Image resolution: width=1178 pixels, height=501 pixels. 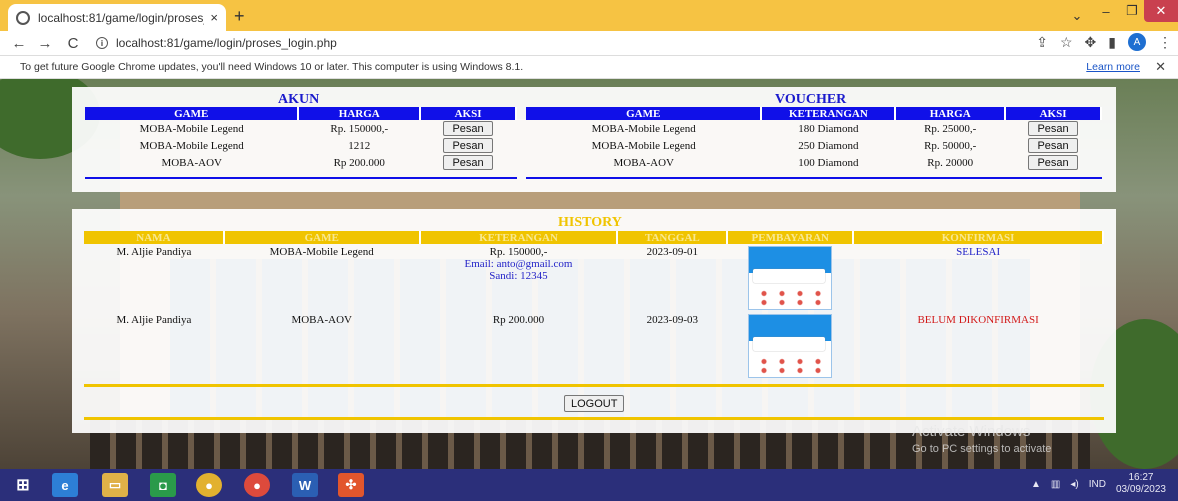 What do you see at coordinates (45, 43) in the screenshot?
I see `forward-arrow-icon: →` at bounding box center [45, 43].